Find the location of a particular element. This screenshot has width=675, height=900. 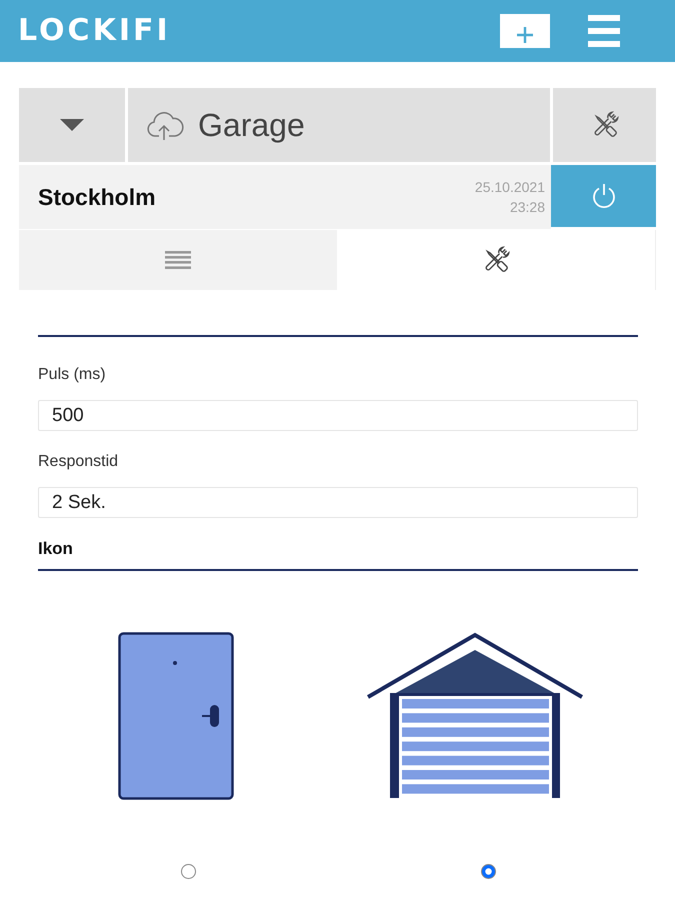

field-label: Responstid is located at coordinates (79, 462).